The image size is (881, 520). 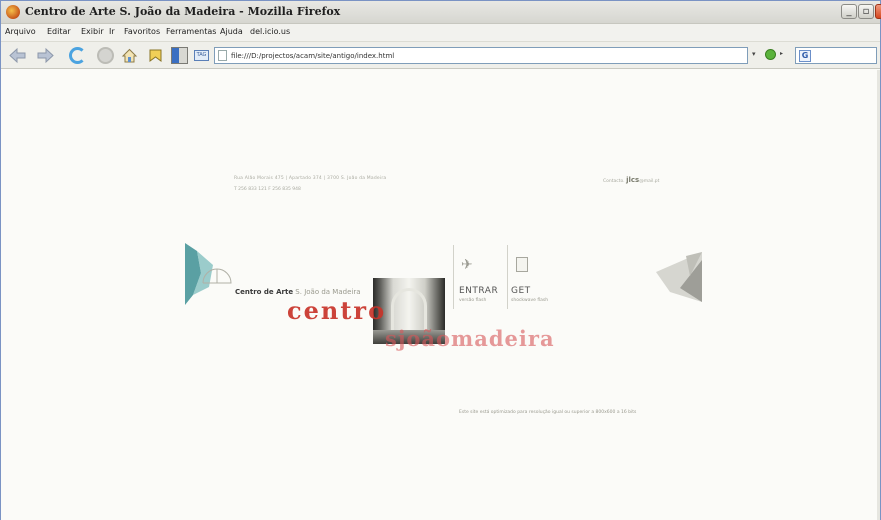 What do you see at coordinates (781, 53) in the screenshot?
I see `go-arrow-icon: ▸` at bounding box center [781, 53].